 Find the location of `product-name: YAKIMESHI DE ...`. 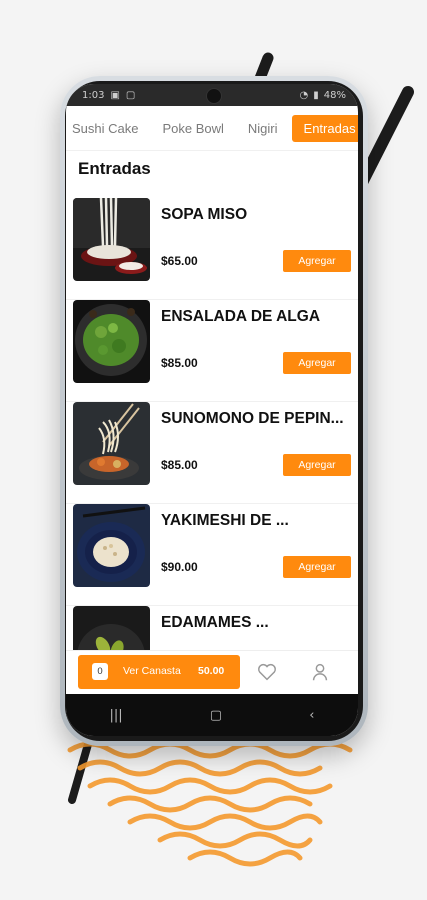

product-name: YAKIMESHI DE ... is located at coordinates (225, 520).